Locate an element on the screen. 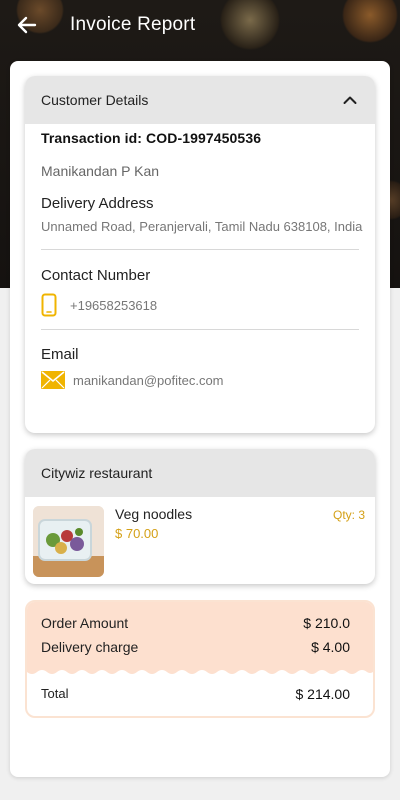  food-item-name: Veg noodles is located at coordinates (154, 514).